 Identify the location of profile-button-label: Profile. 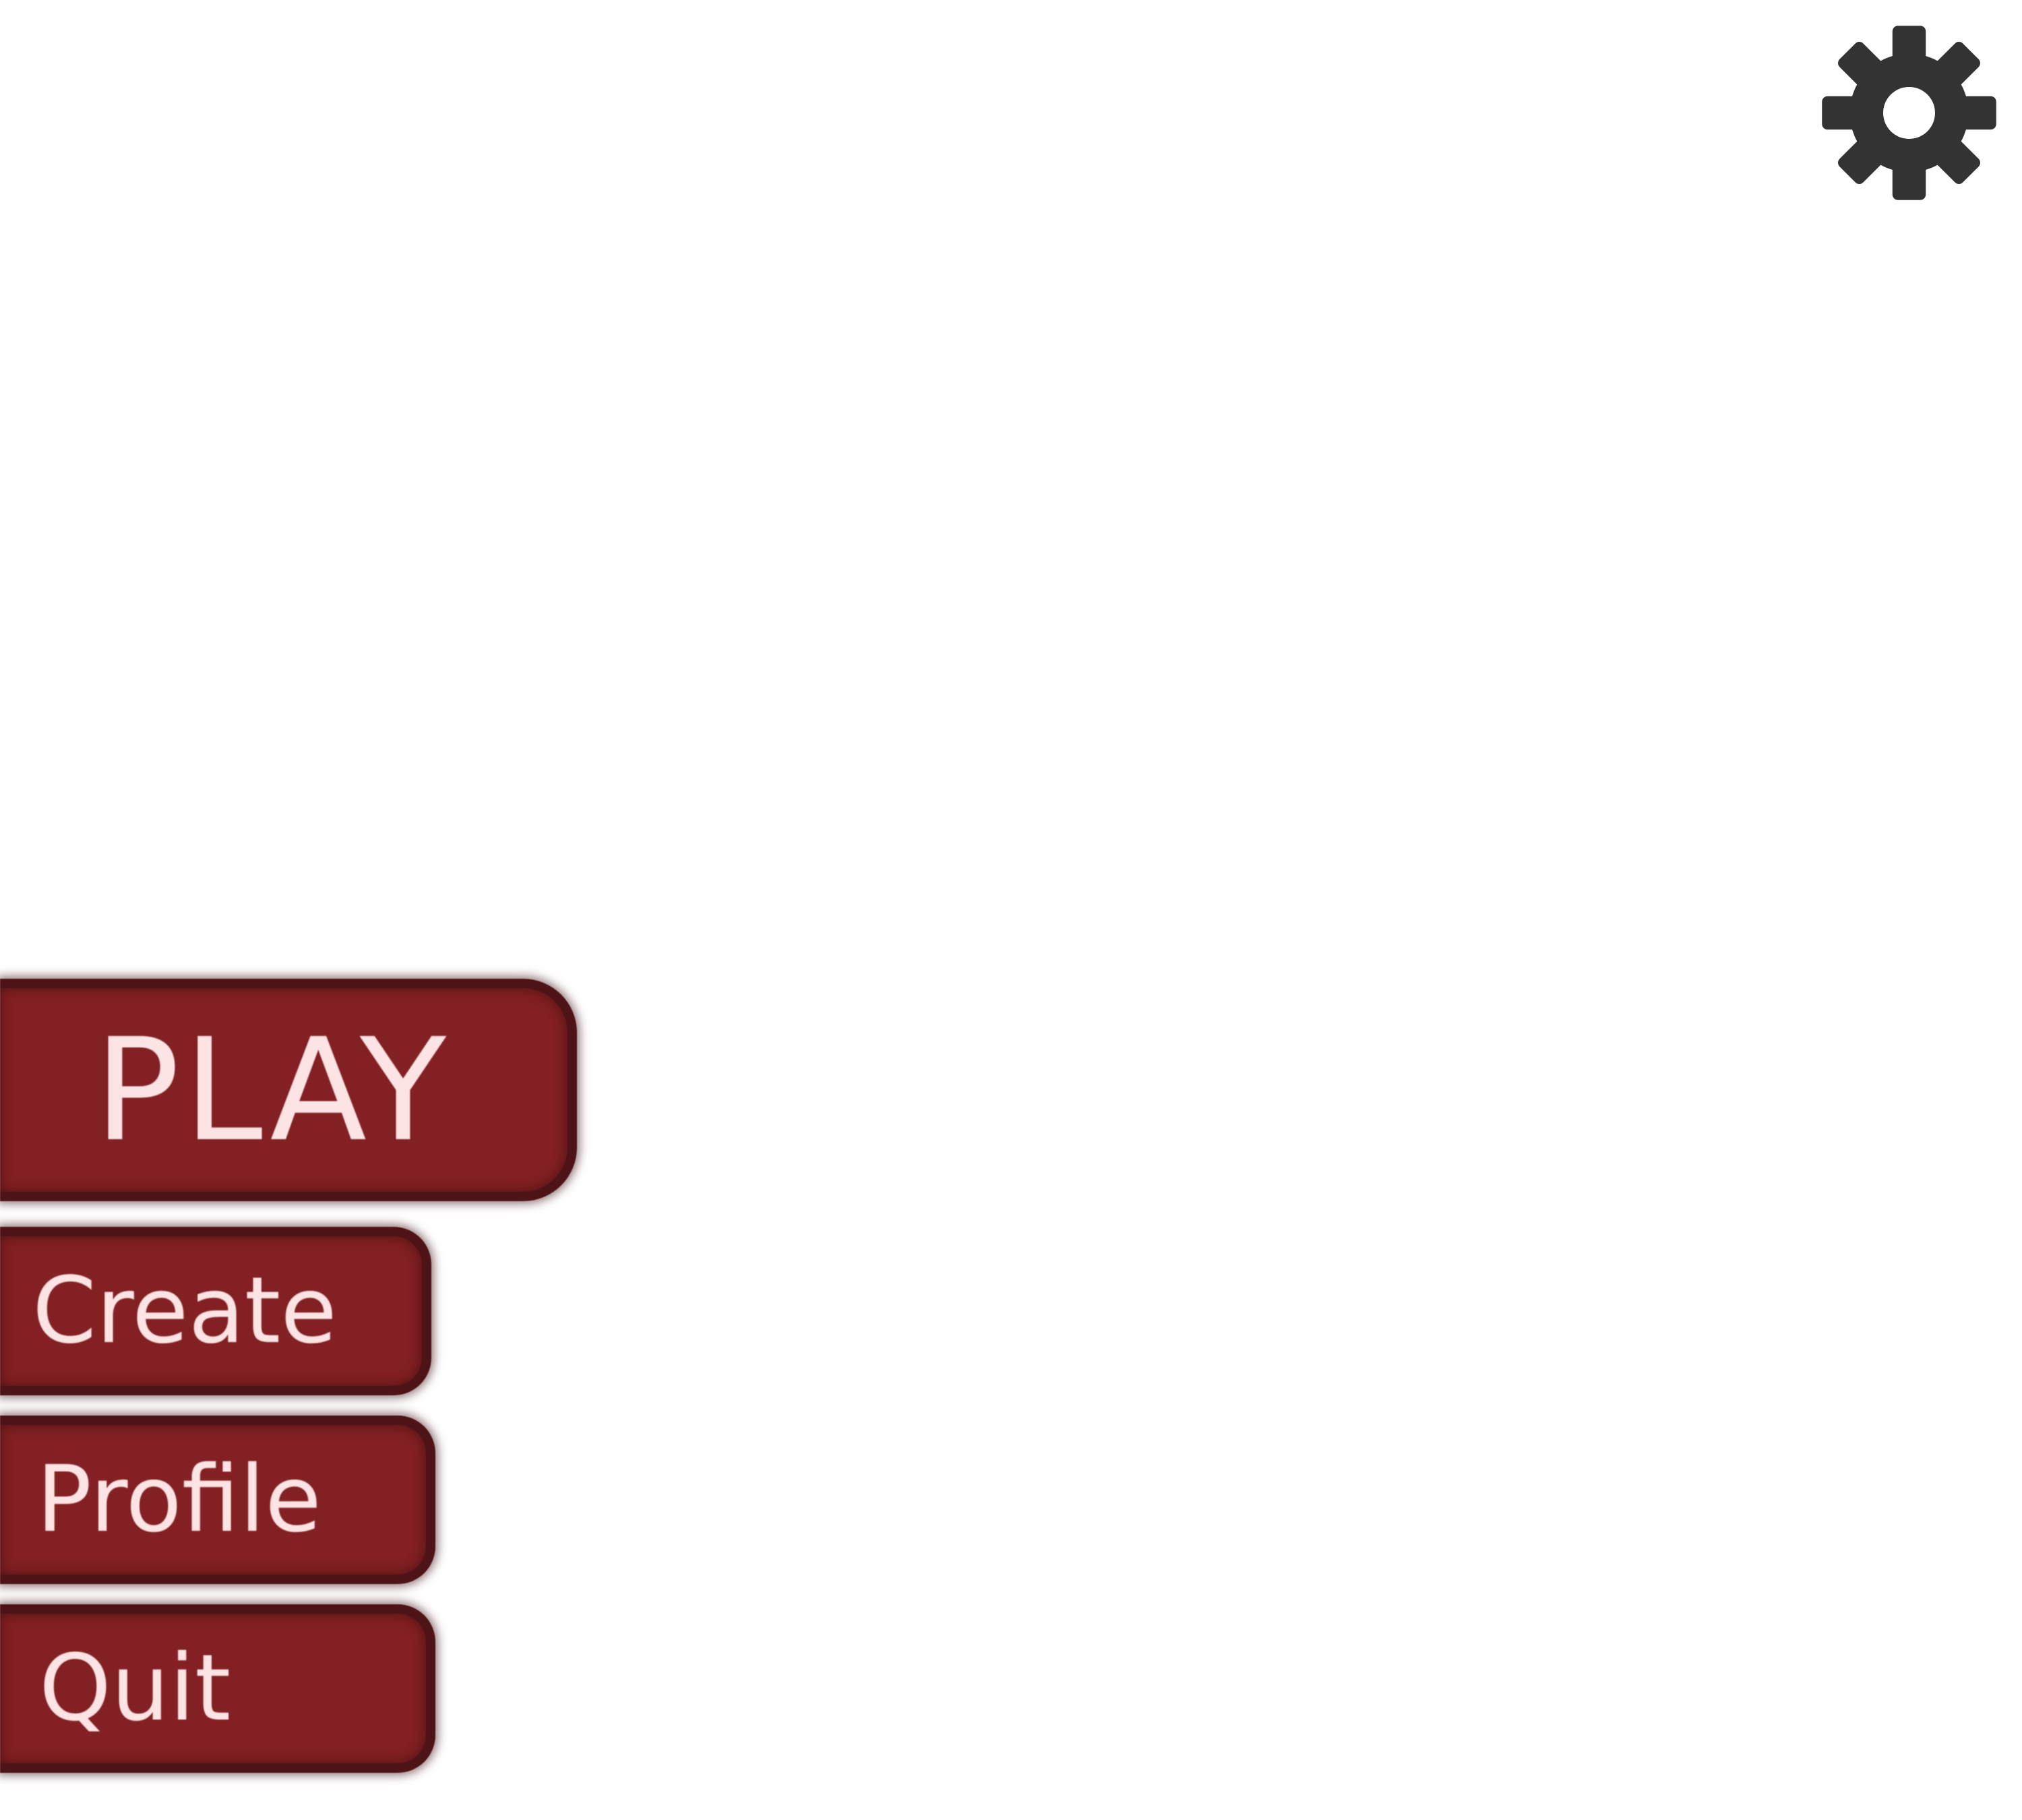
(178, 1500).